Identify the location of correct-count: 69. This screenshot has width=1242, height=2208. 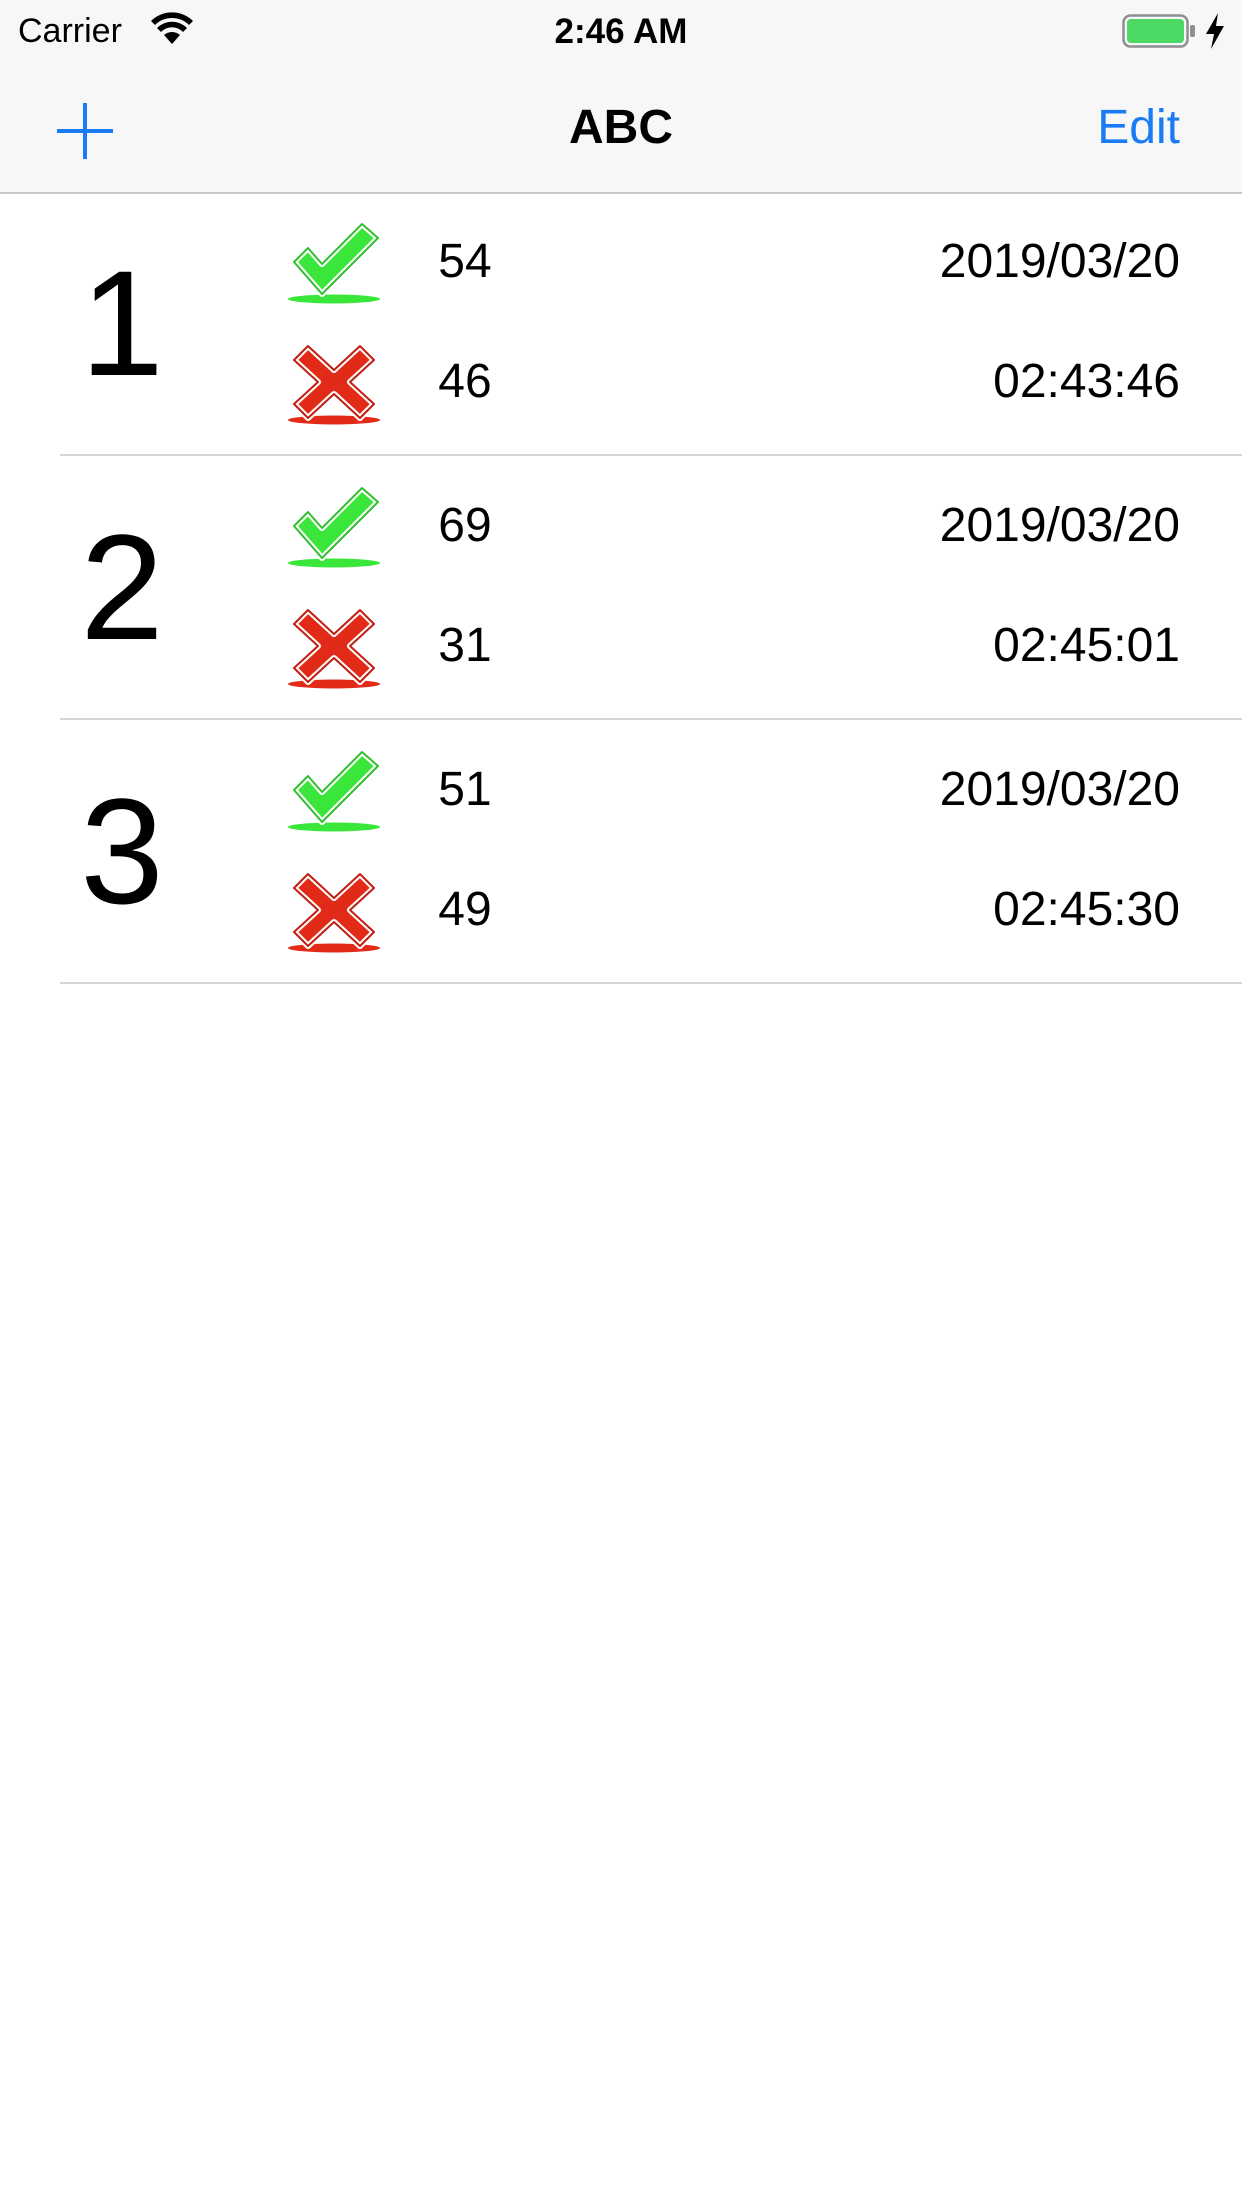
(465, 525).